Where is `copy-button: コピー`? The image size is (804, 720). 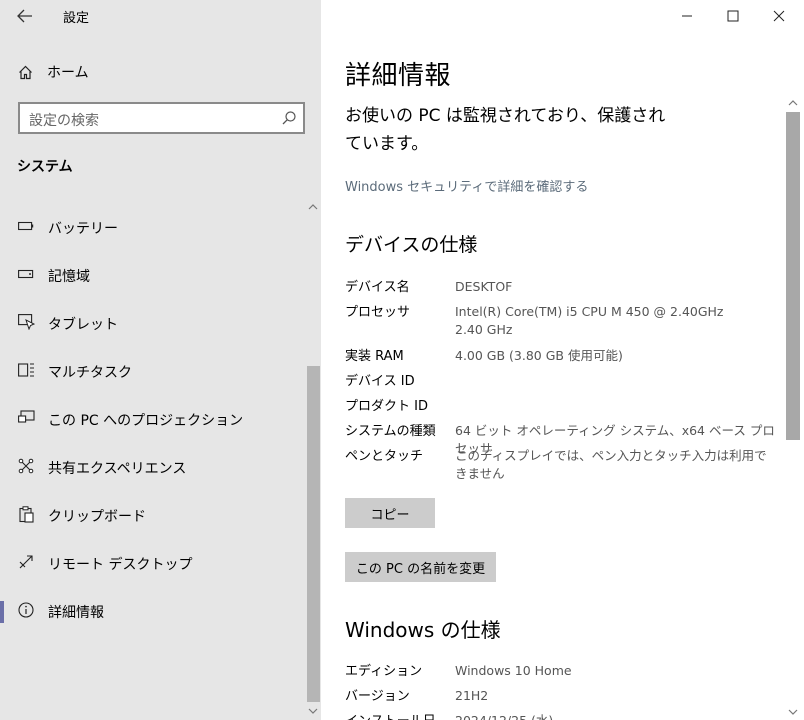 copy-button: コピー is located at coordinates (390, 513).